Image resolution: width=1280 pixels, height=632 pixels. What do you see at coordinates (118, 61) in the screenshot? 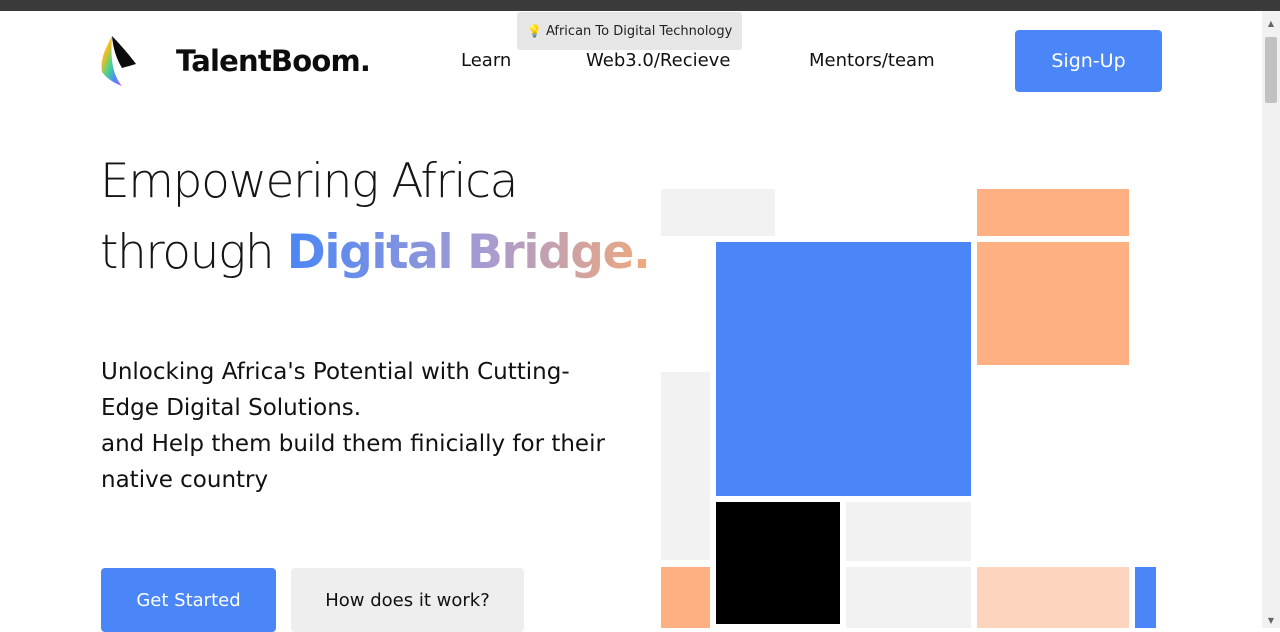
I see `rainbow-quill-icon` at bounding box center [118, 61].